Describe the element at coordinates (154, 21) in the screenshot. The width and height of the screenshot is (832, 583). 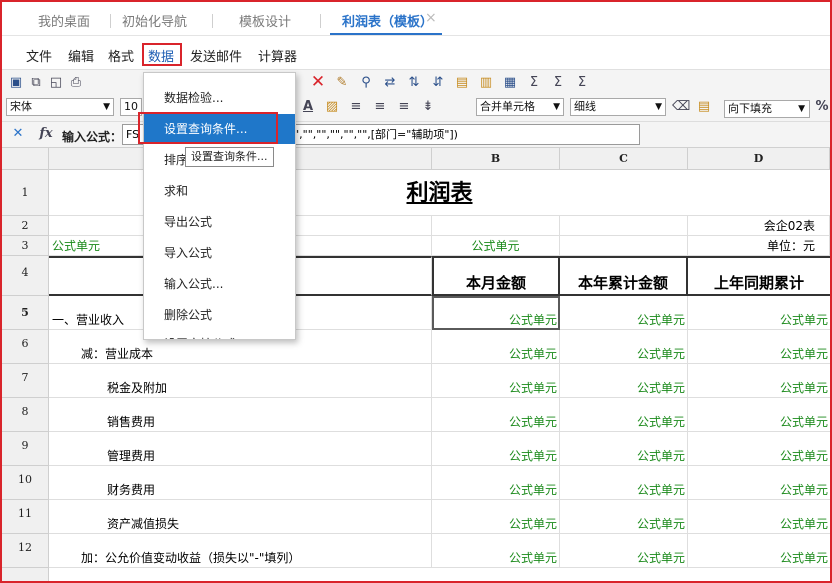
I see `tab-init-guide: 初始化导航` at that location.